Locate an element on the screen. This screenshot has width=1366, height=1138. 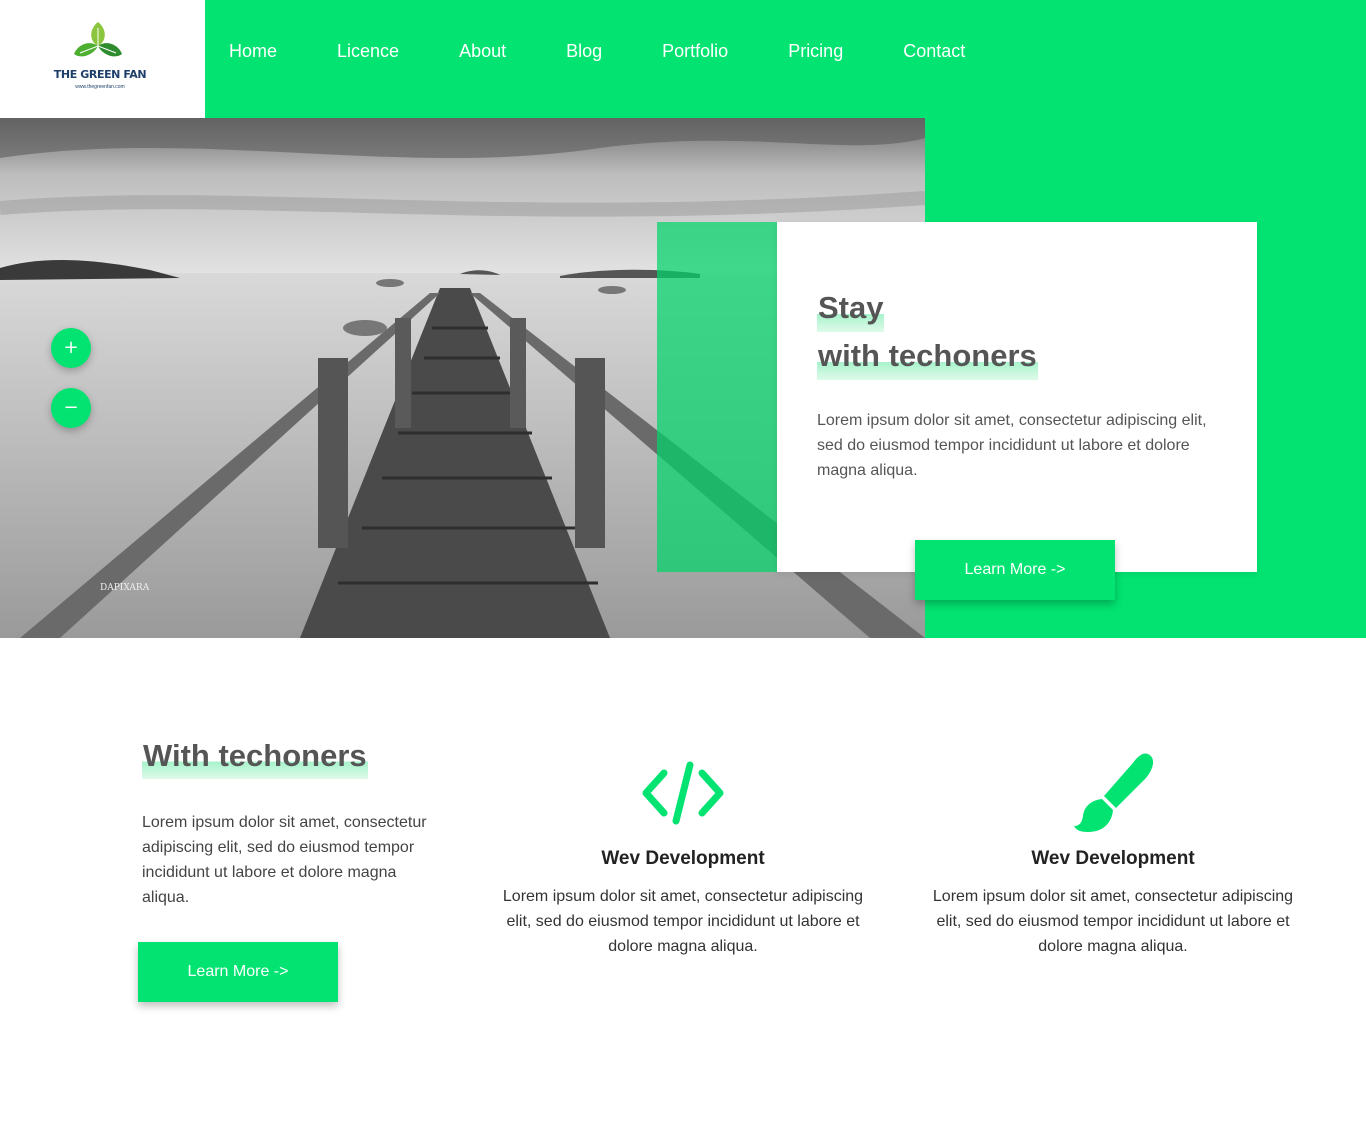
hero-overlay-strip is located at coordinates (717, 397).